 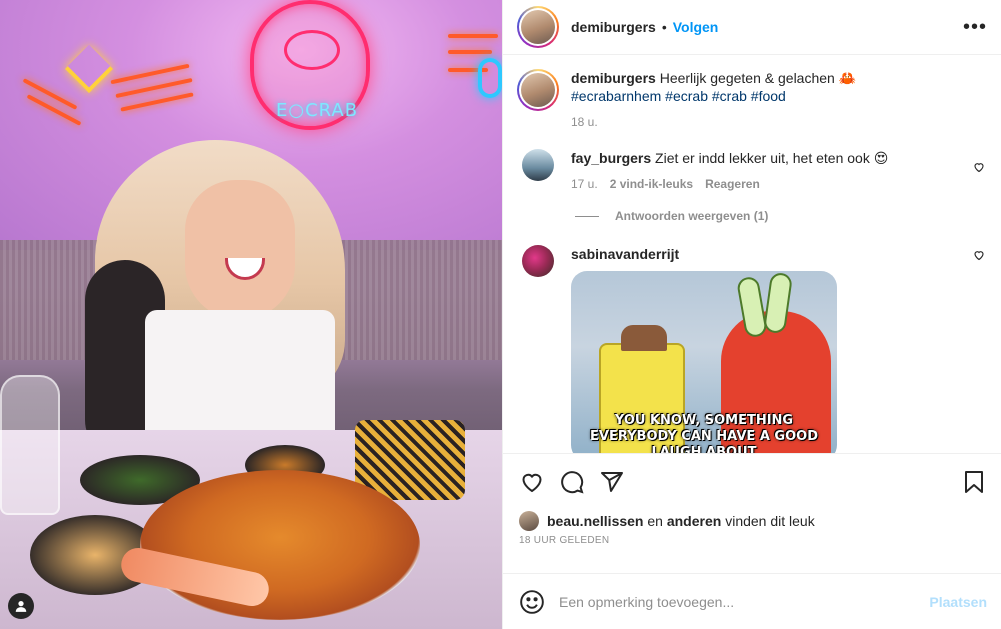 What do you see at coordinates (475, 73) in the screenshot?
I see `neon-sign-right` at bounding box center [475, 73].